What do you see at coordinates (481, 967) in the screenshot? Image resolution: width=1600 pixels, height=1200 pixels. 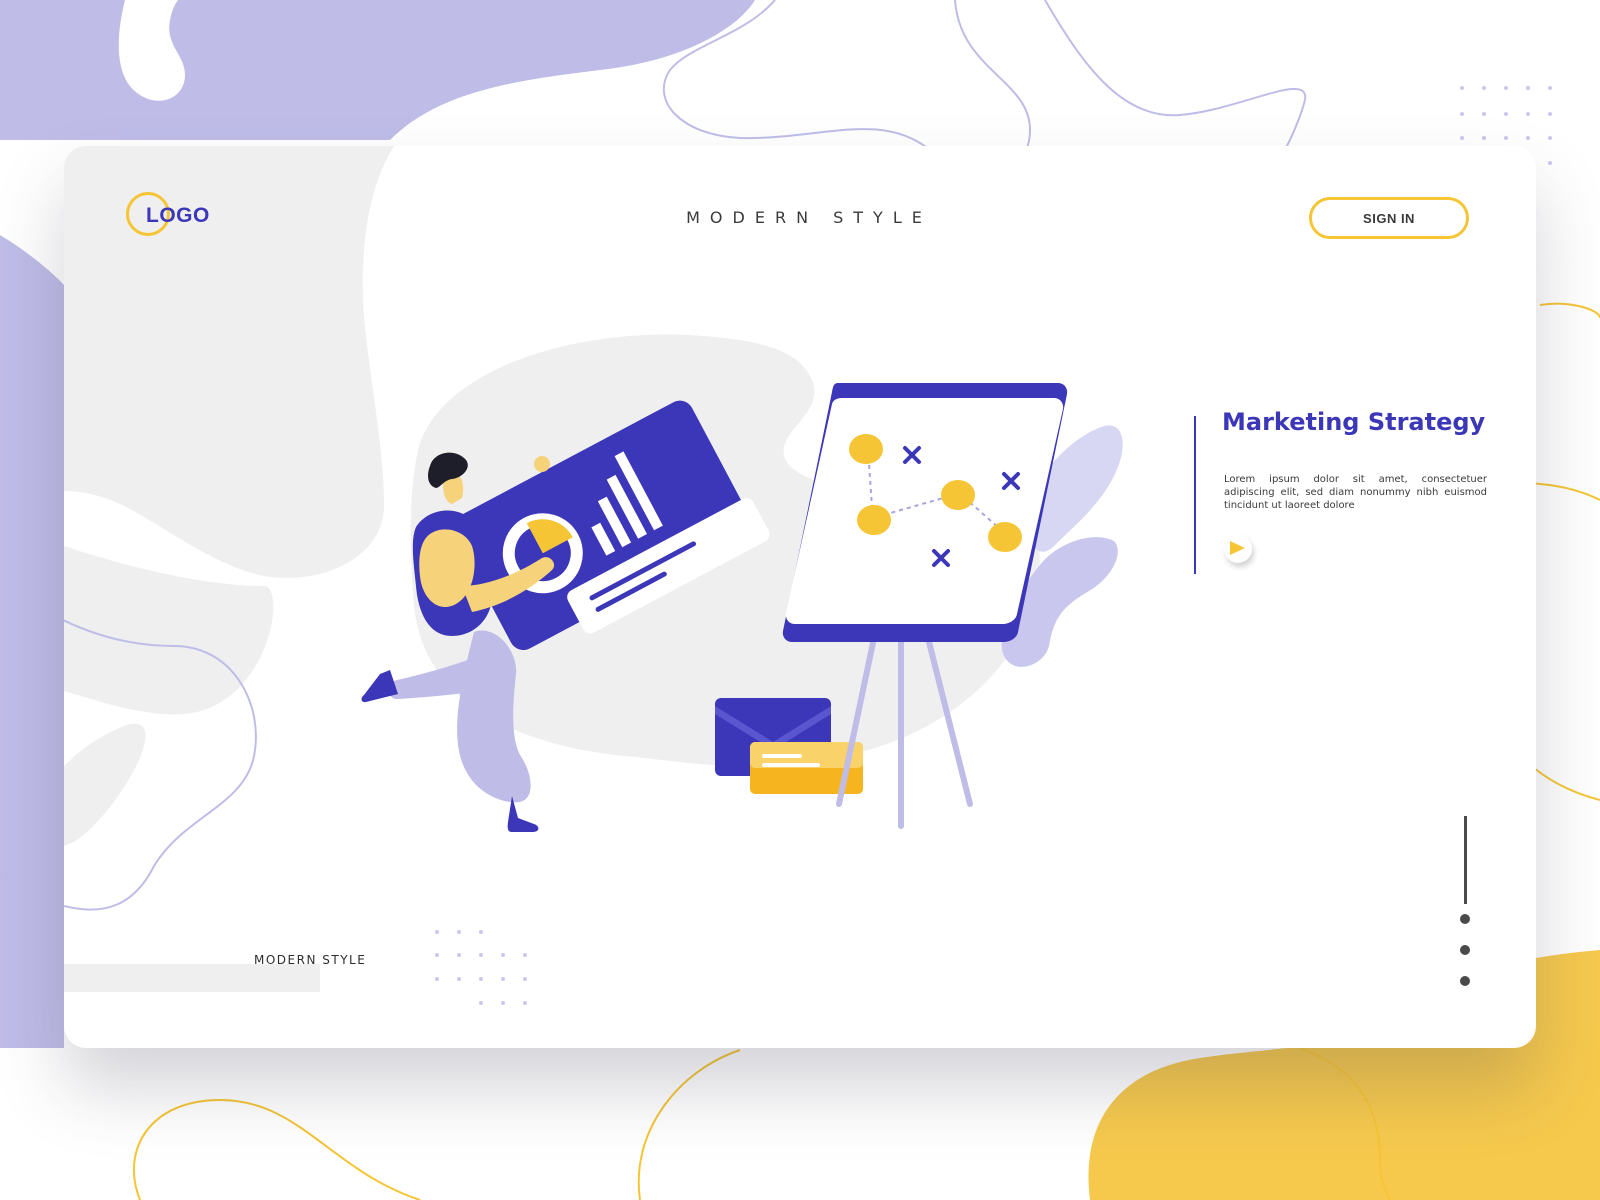 I see `dot-grid-bottom` at bounding box center [481, 967].